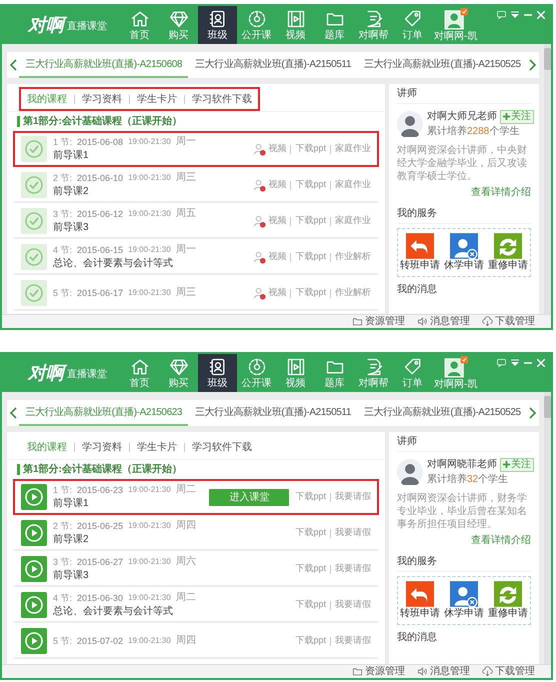 The image size is (556, 682). What do you see at coordinates (62, 178) in the screenshot?
I see `lesson-number: 2 节:` at bounding box center [62, 178].